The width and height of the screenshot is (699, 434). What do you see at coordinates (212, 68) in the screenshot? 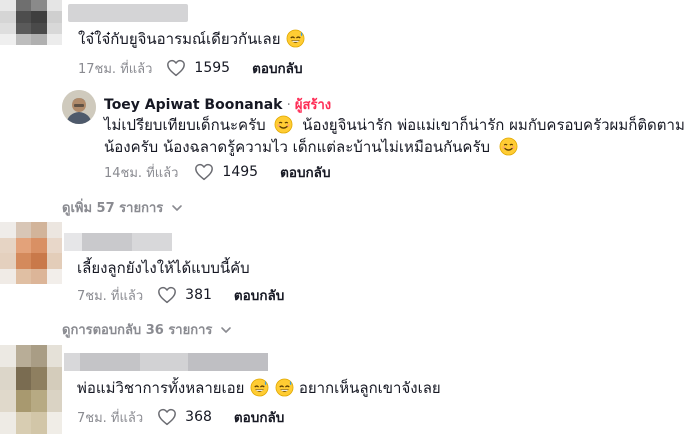
I see `like-count: 1595` at bounding box center [212, 68].